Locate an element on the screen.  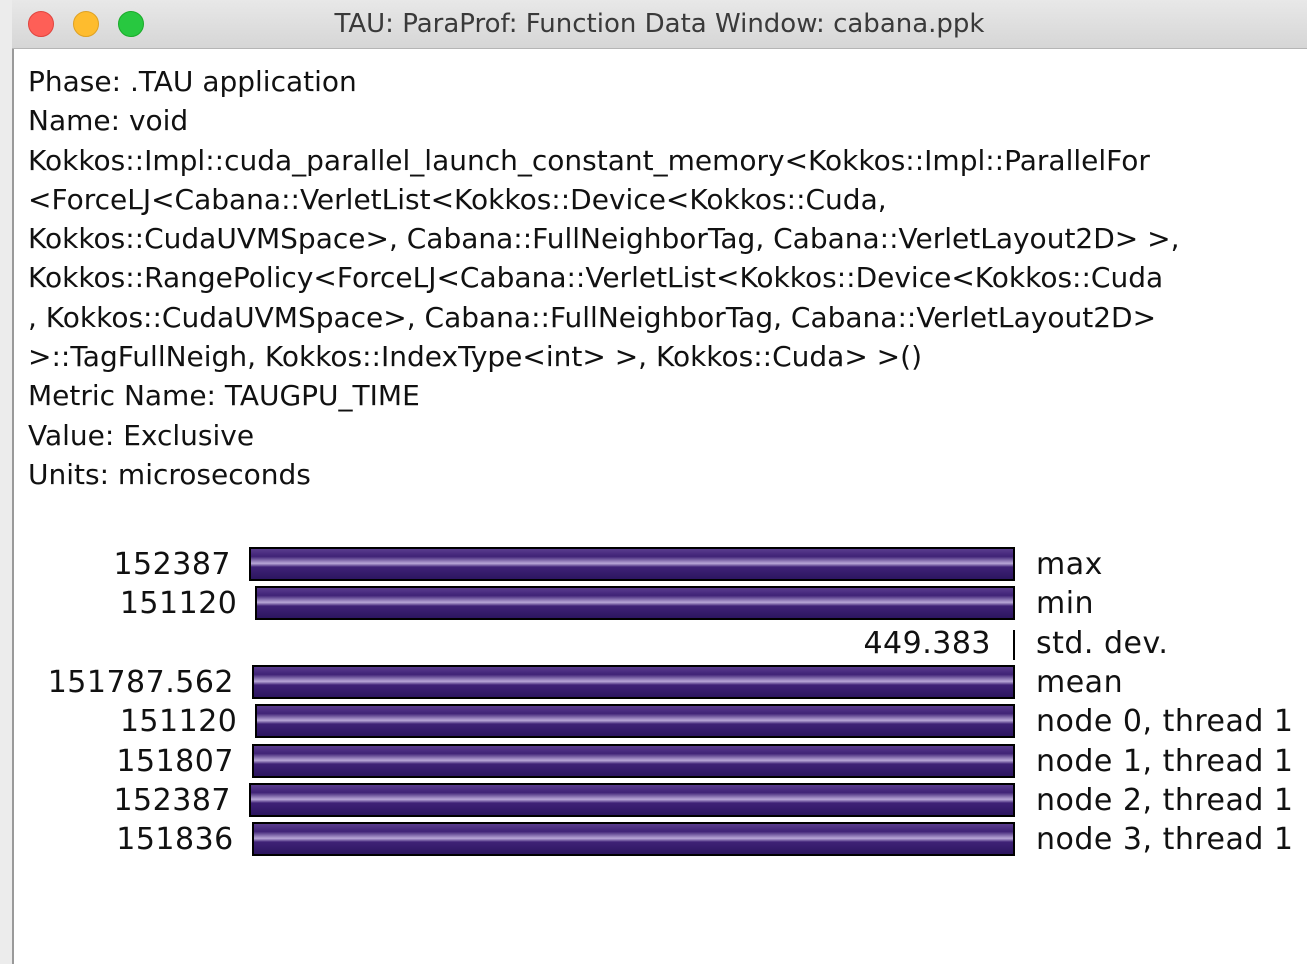
value-label: 151787.562 is located at coordinates (141, 682).